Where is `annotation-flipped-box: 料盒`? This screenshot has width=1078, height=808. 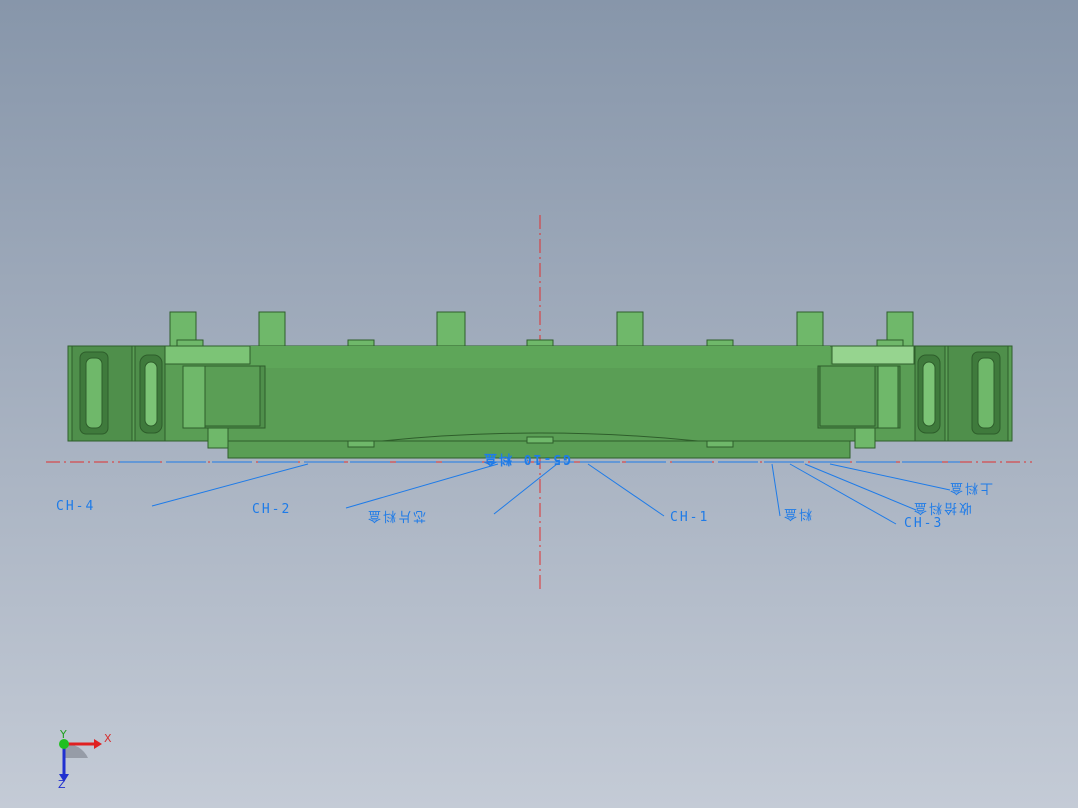 annotation-flipped-box: 料盒 is located at coordinates (797, 515).